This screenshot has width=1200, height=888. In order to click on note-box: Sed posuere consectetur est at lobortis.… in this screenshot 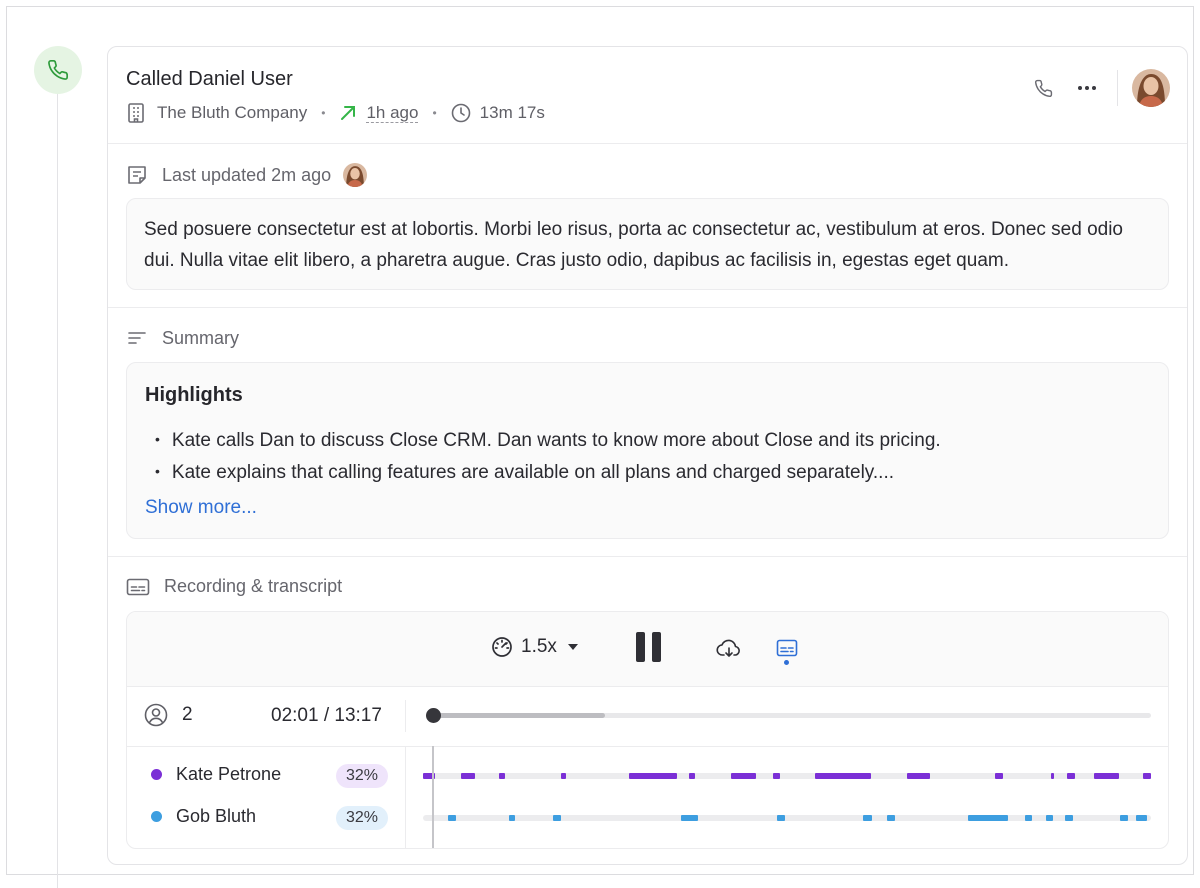, I will do `click(647, 244)`.